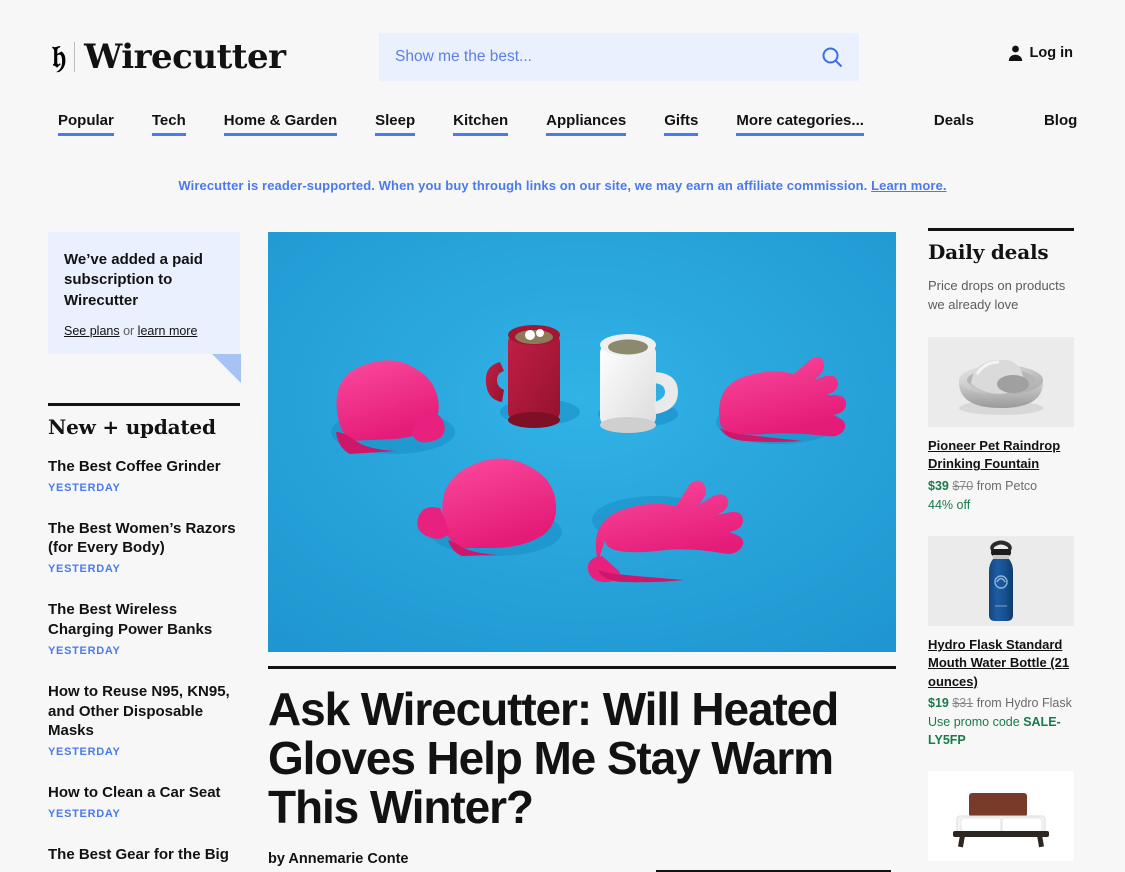 The height and width of the screenshot is (872, 1125). I want to click on deal-note: Use promo code SALE-LY5FP, so click(1001, 731).